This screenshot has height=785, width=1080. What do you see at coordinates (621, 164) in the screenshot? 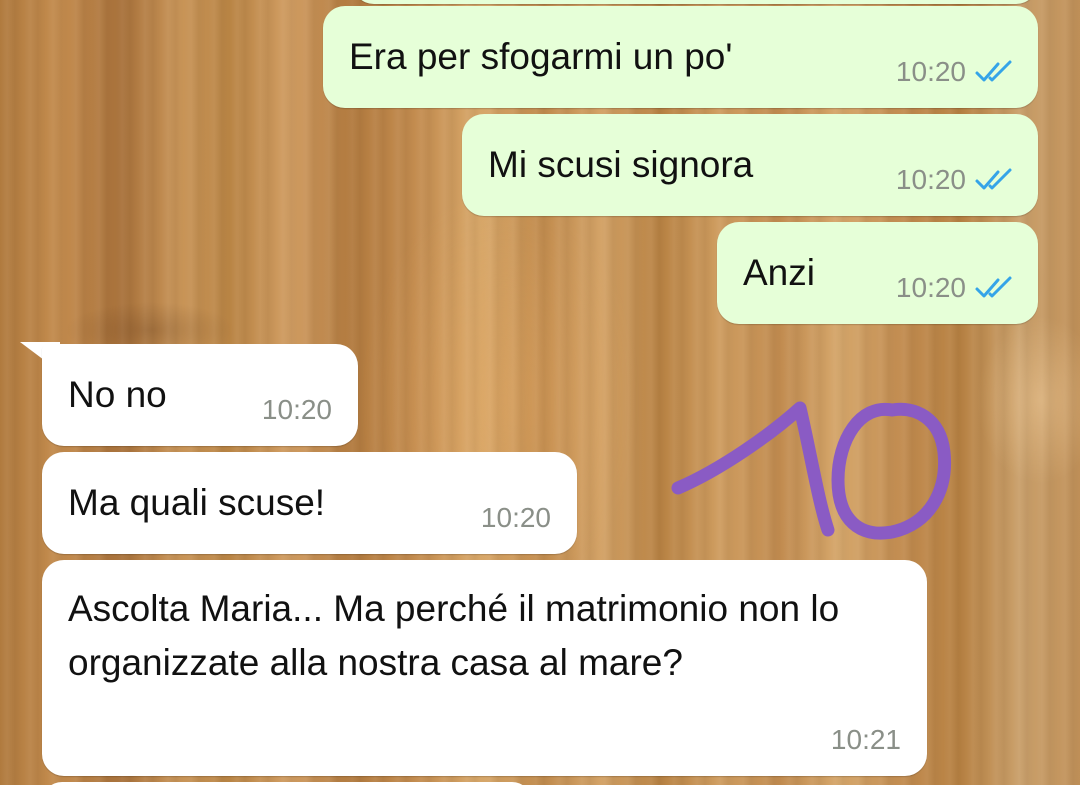
I see `message-text: Mi scusi signora` at bounding box center [621, 164].